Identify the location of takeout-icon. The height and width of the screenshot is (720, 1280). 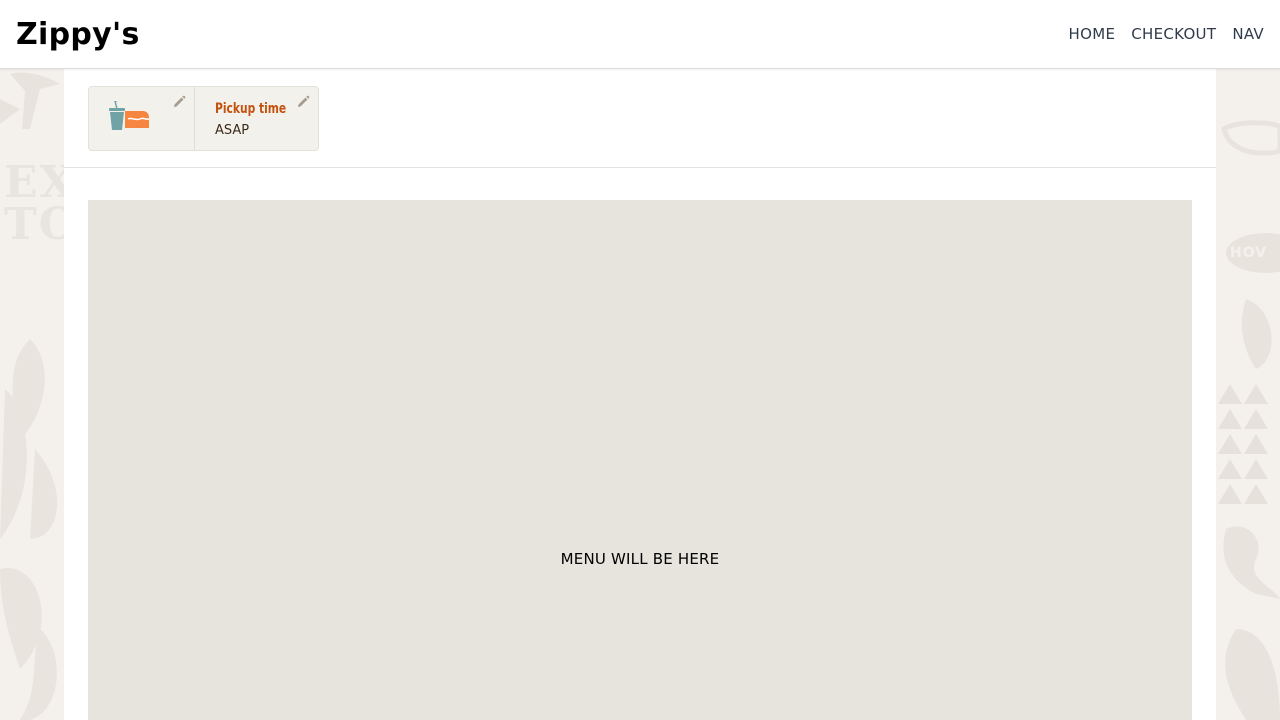
(129, 117).